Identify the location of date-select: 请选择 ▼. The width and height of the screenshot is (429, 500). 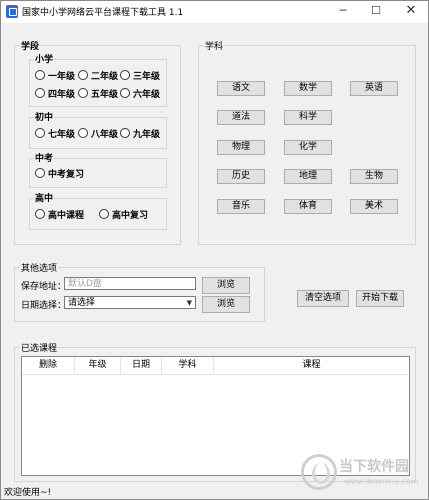
(130, 302).